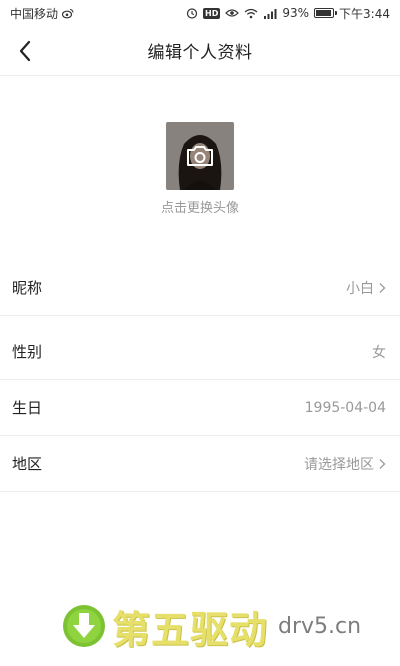 This screenshot has height=666, width=400. What do you see at coordinates (200, 352) in the screenshot?
I see `row-gender: 性别 女` at bounding box center [200, 352].